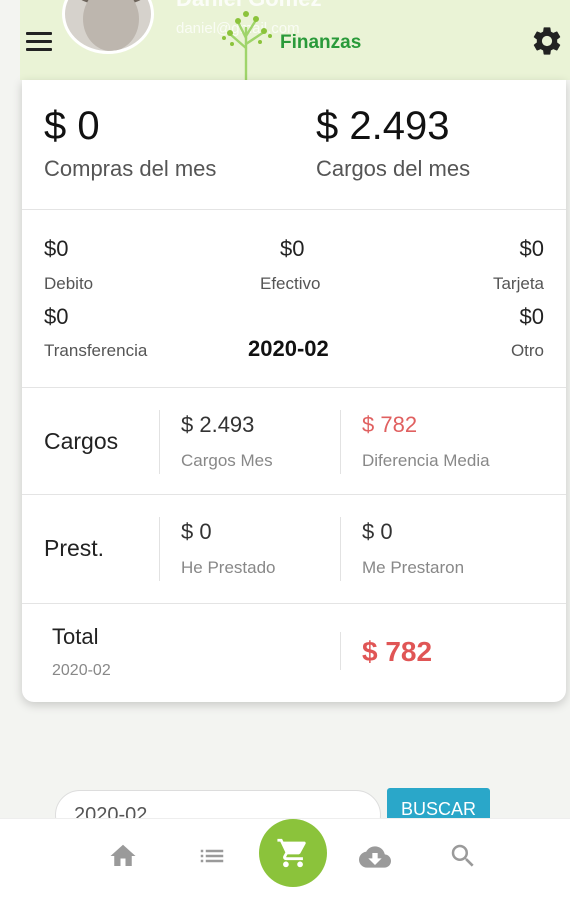 The width and height of the screenshot is (570, 900). Describe the element at coordinates (218, 424) in the screenshot. I see `cargos-mes-value: $ 2.493` at that location.